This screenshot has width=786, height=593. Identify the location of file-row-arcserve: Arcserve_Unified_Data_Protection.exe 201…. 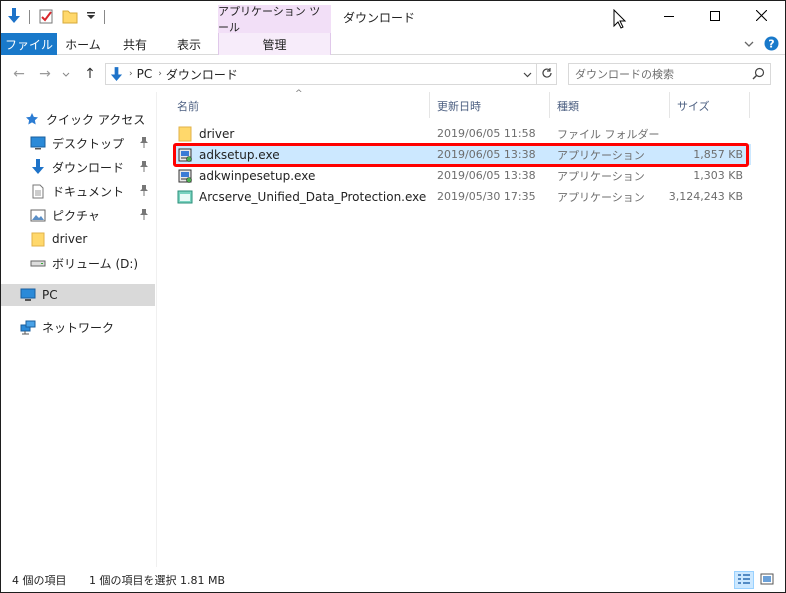
(462, 196).